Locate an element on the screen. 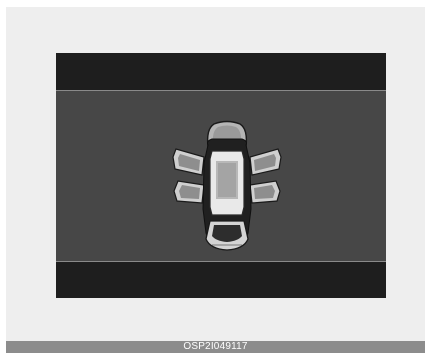 This screenshot has height=353, width=431. image-code-caption: OSP2I049117 is located at coordinates (215, 347).